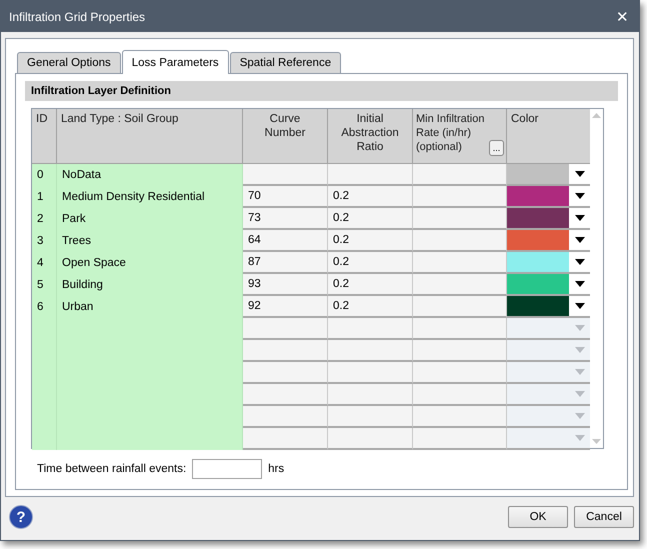 The width and height of the screenshot is (647, 549). Describe the element at coordinates (596, 115) in the screenshot. I see `scroll-up-icon` at that location.